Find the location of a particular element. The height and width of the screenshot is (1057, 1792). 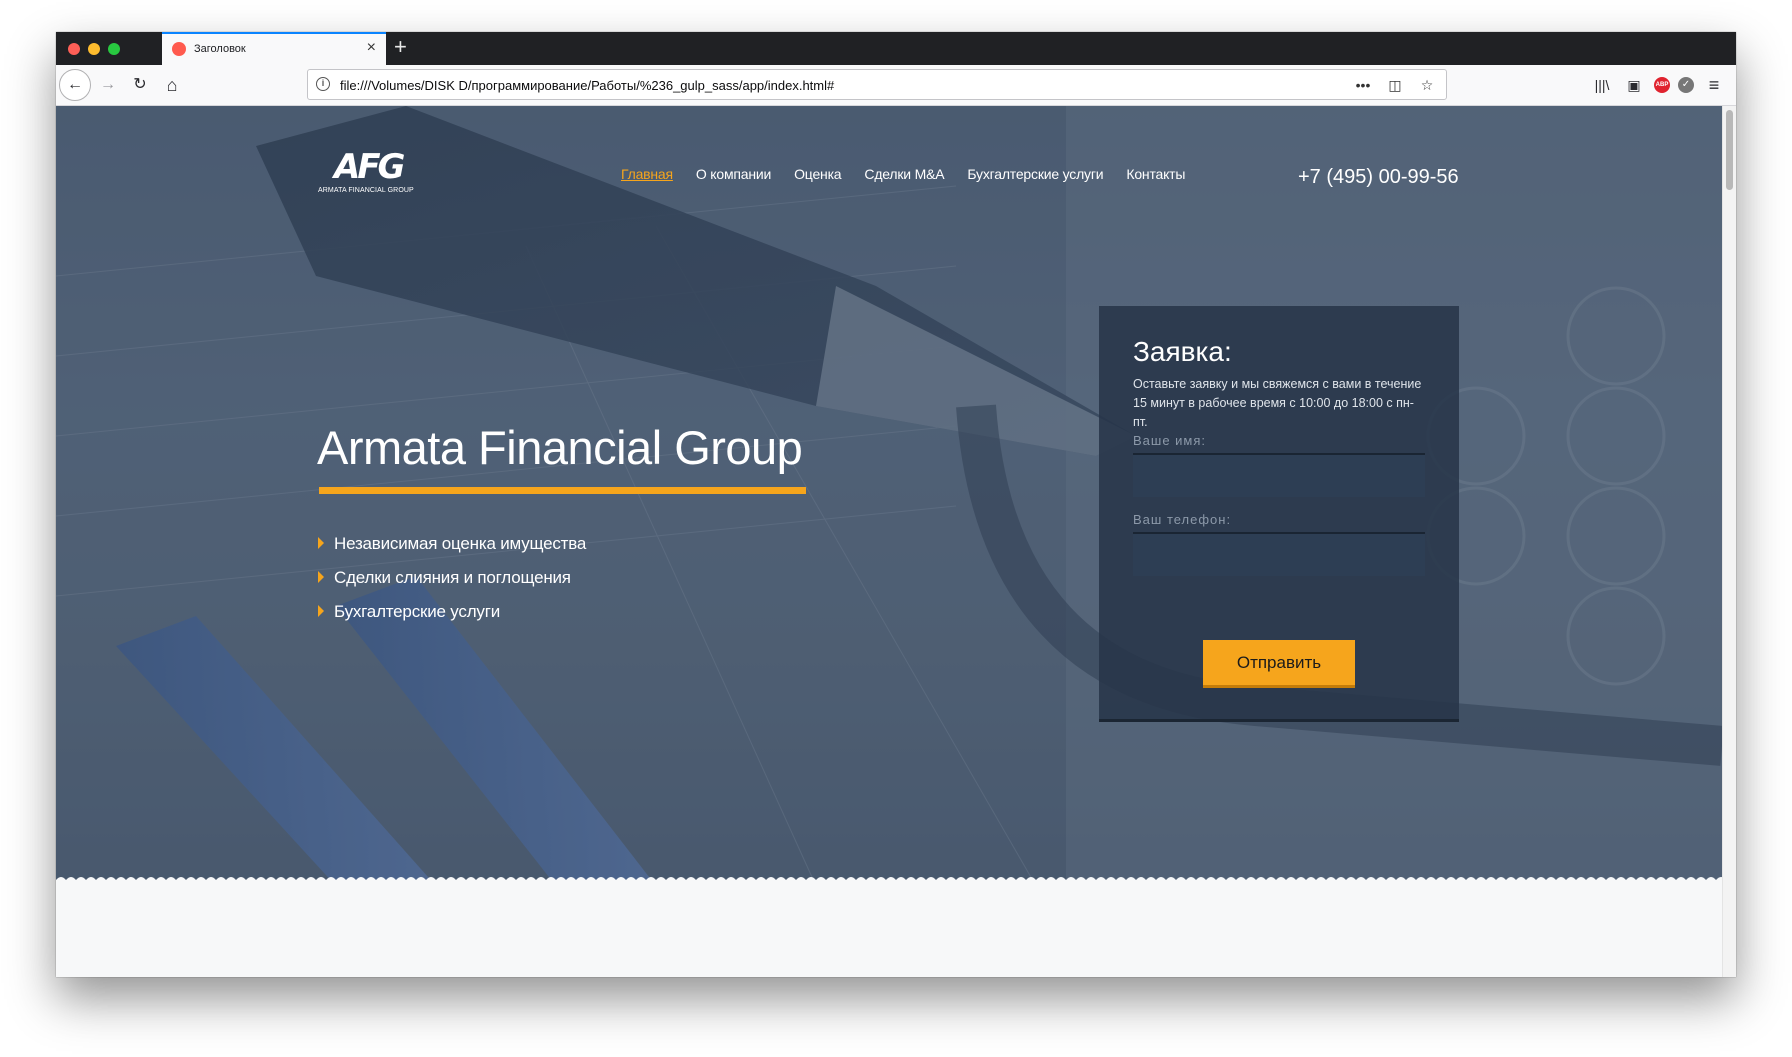

list-item: Независимая оценка имущества is located at coordinates (452, 551).